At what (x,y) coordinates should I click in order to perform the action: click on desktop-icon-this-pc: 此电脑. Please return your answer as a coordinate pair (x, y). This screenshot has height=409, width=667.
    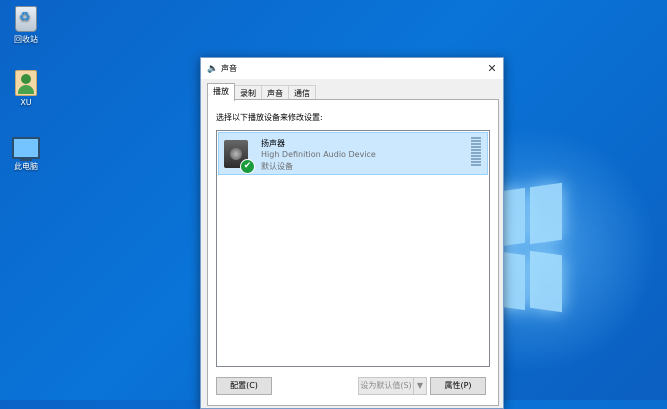
    Looking at the image, I should click on (26, 153).